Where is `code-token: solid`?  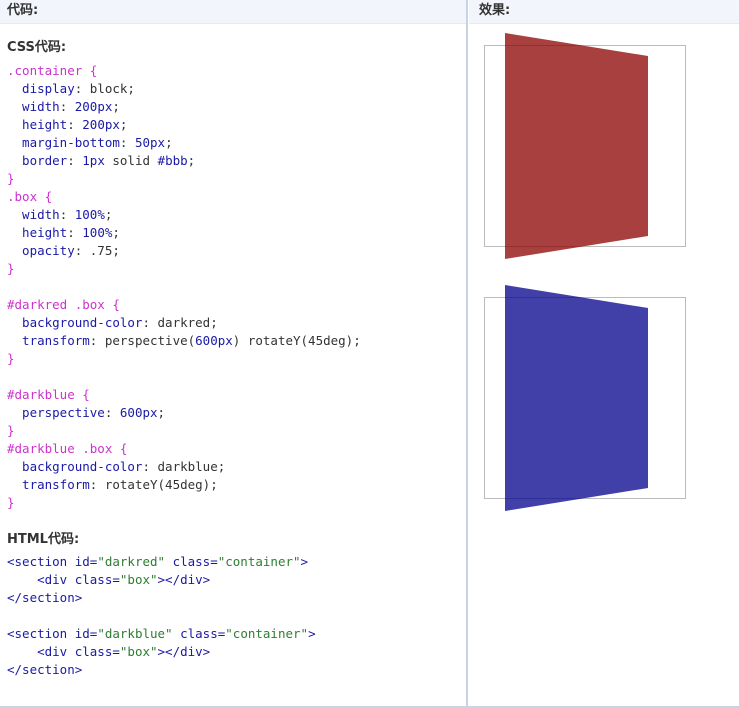 code-token: solid is located at coordinates (131, 160).